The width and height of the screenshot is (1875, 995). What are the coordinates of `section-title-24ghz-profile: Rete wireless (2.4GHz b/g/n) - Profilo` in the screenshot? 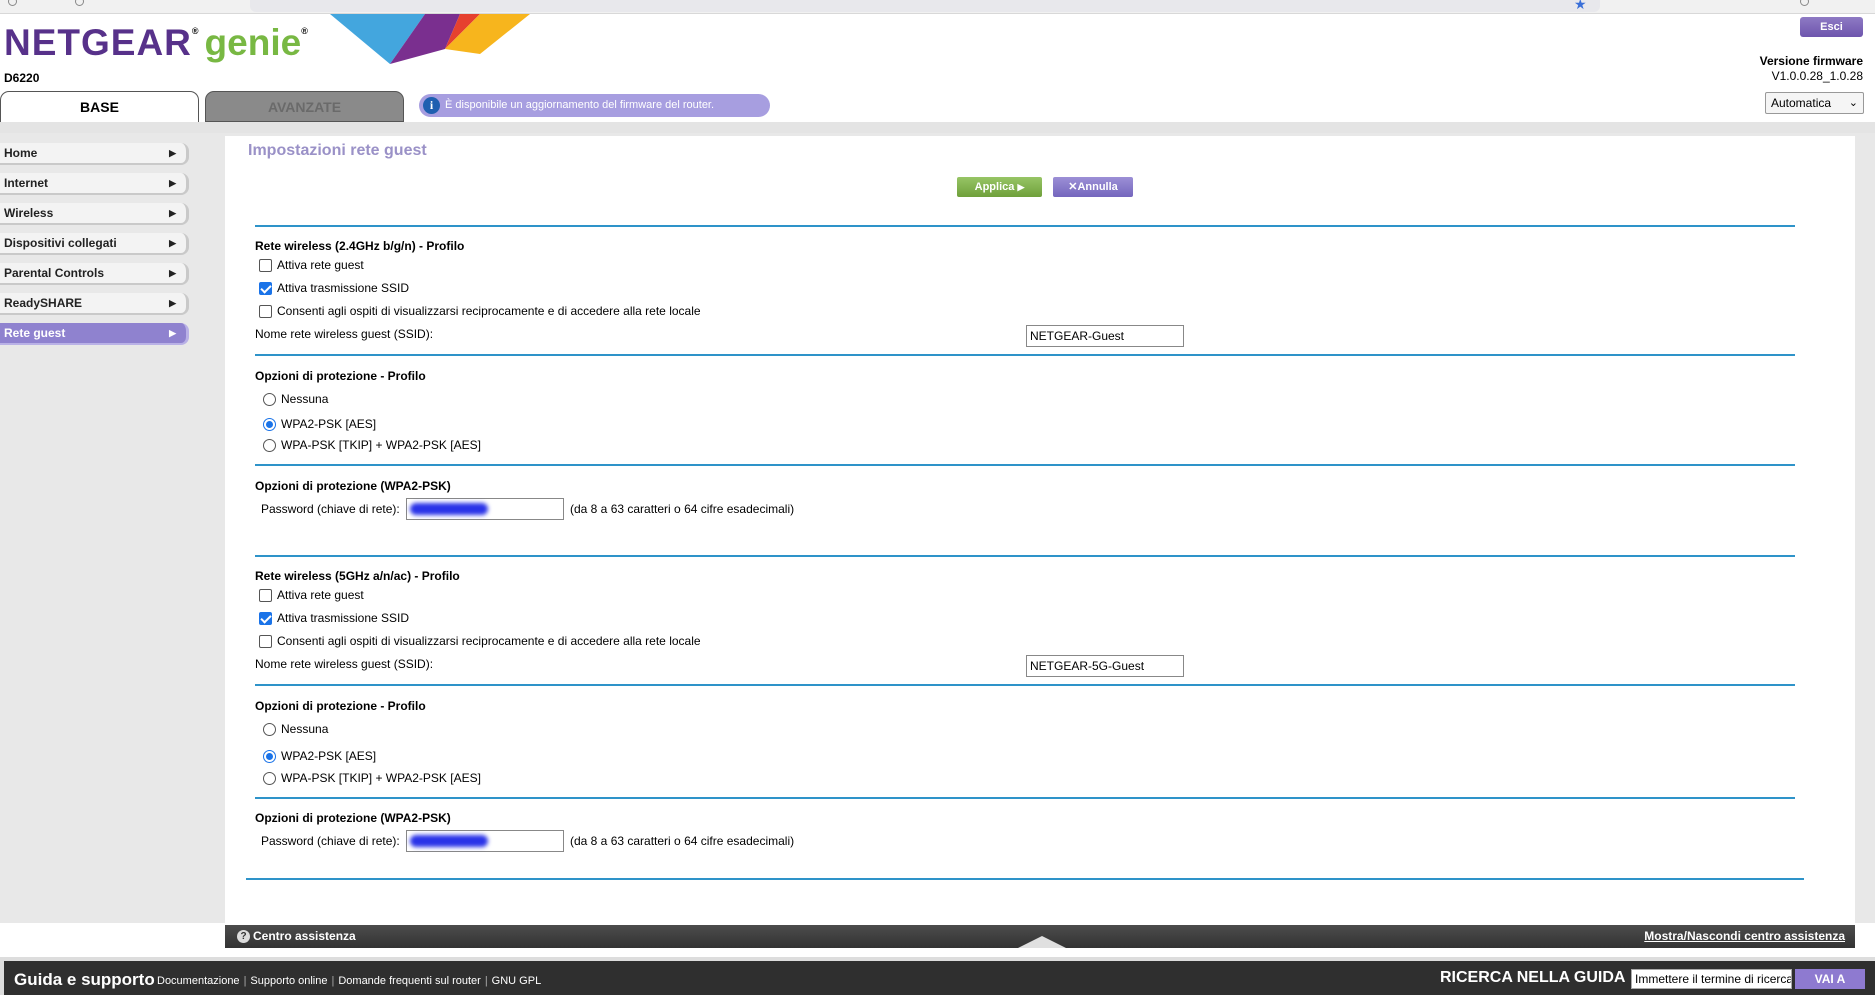 It's located at (360, 246).